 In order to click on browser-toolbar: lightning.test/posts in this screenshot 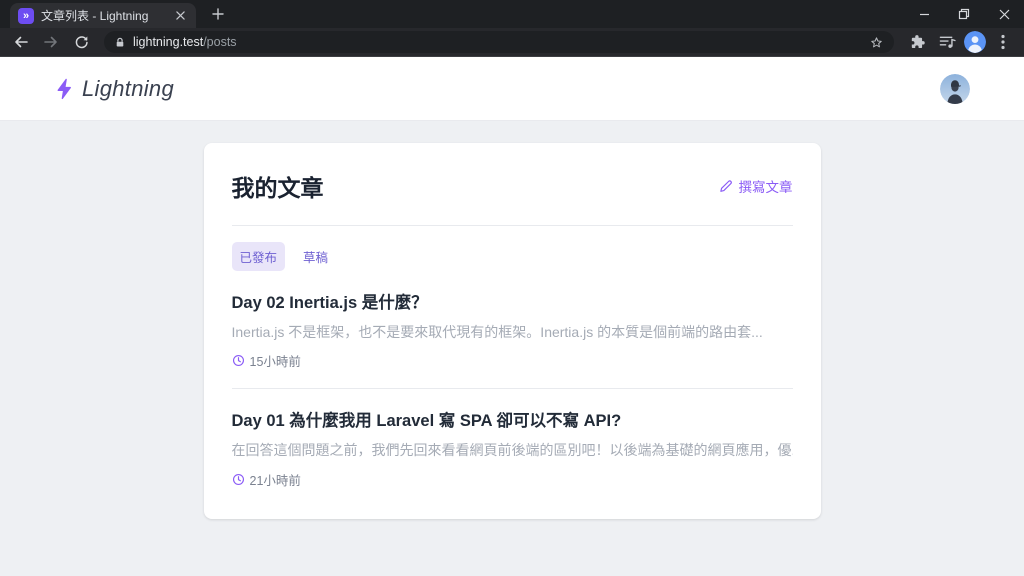, I will do `click(512, 42)`.